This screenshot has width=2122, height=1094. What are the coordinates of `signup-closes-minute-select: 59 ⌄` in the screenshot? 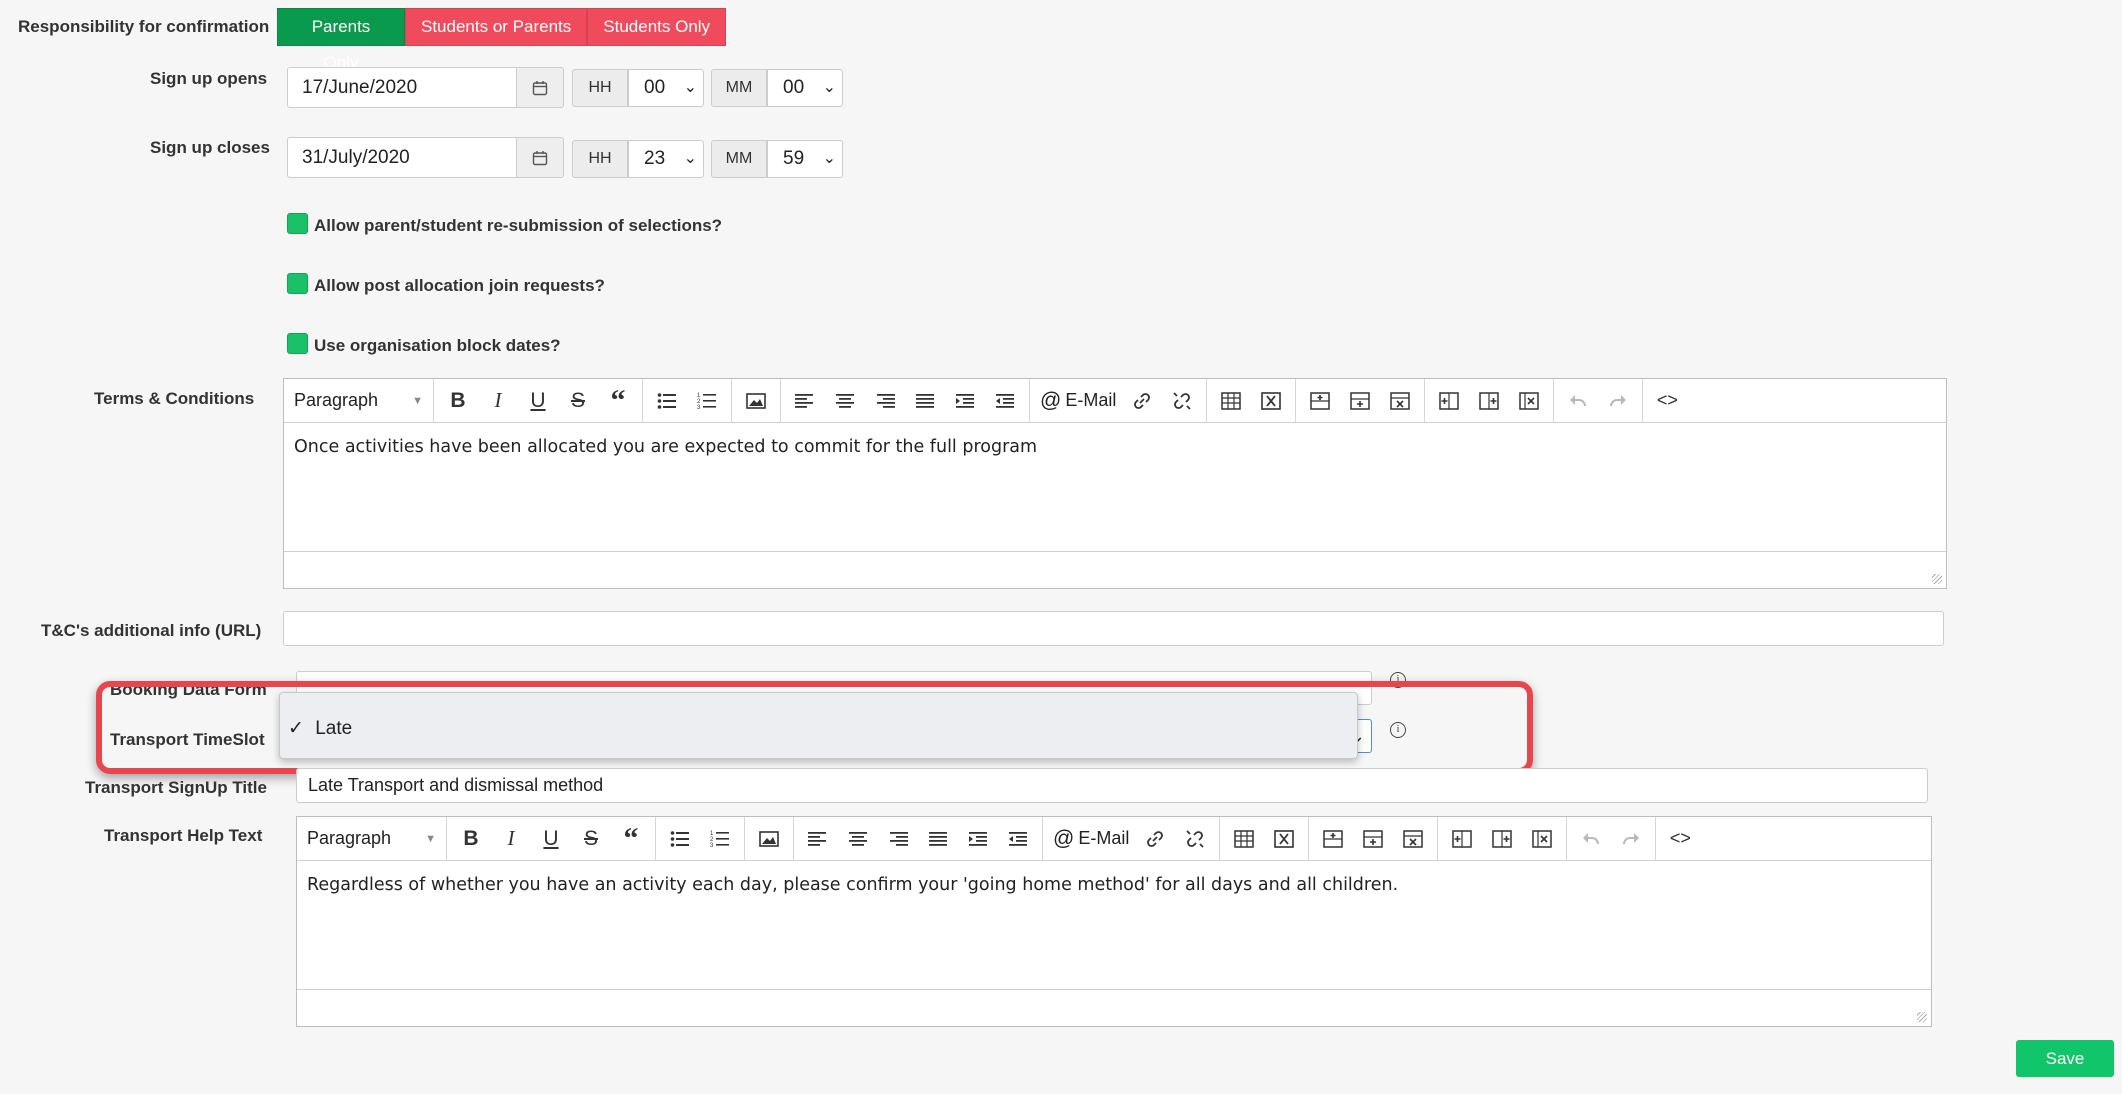 It's located at (805, 159).